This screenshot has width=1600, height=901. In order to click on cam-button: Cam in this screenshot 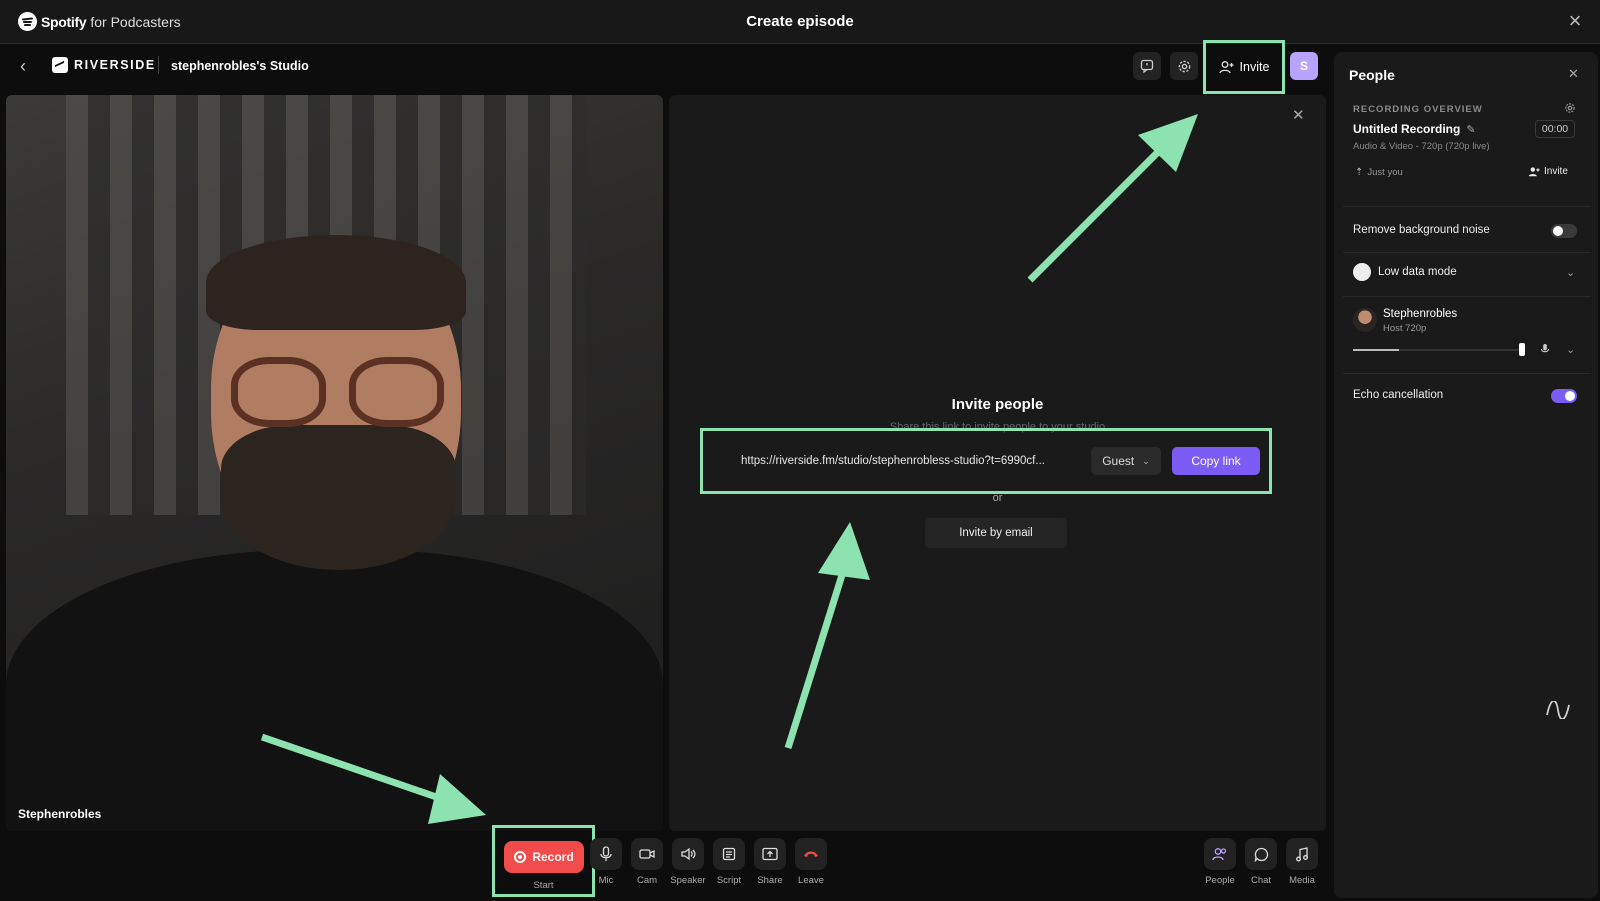, I will do `click(647, 862)`.